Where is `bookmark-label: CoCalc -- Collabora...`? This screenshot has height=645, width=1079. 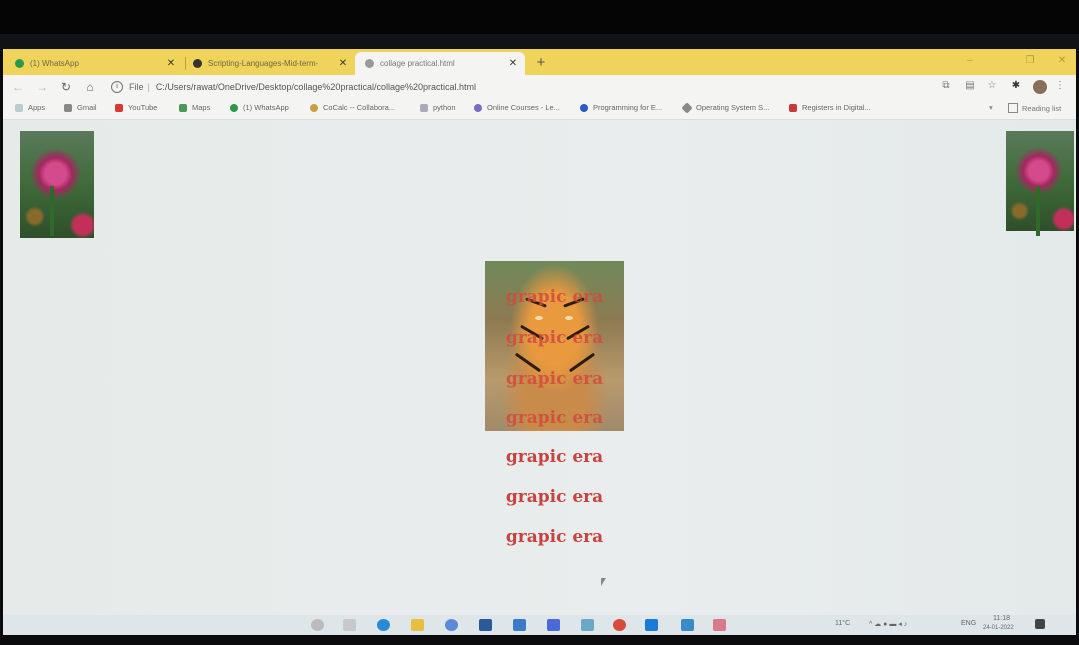
bookmark-label: CoCalc -- Collabora... is located at coordinates (359, 107).